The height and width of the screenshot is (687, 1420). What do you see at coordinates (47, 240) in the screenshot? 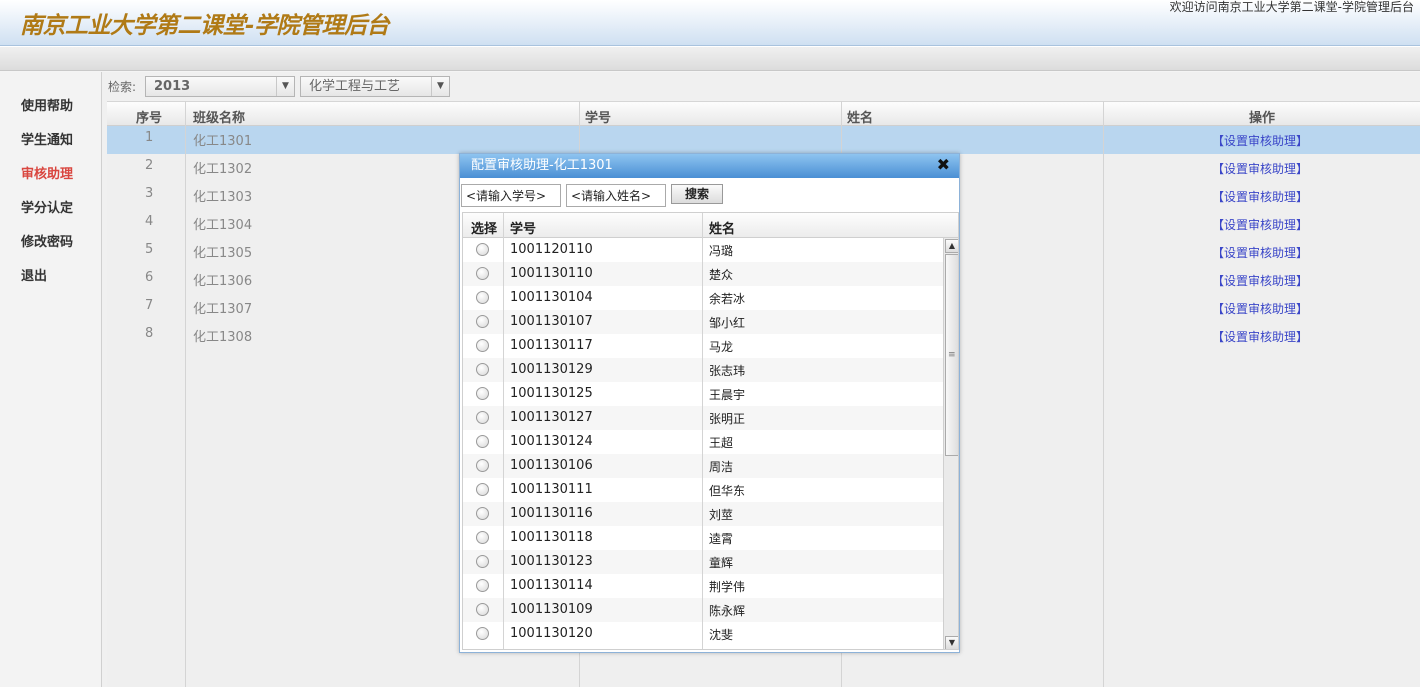
I see `sidebar-item-password: 修改密码` at bounding box center [47, 240].